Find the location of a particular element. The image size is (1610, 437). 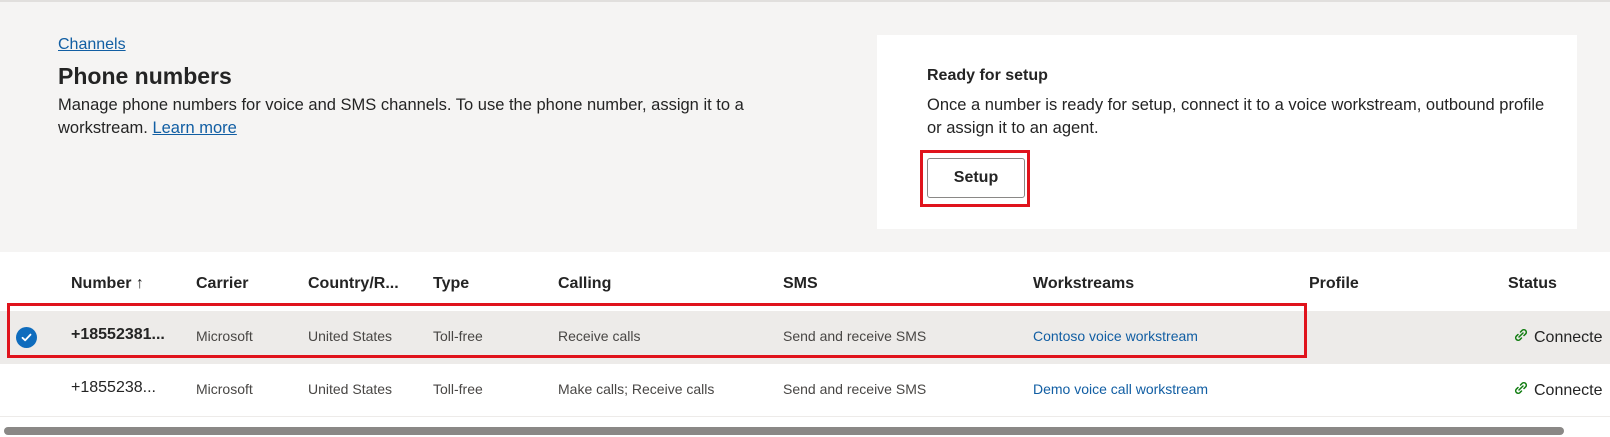

learn-more-link: Learn more is located at coordinates (194, 128).